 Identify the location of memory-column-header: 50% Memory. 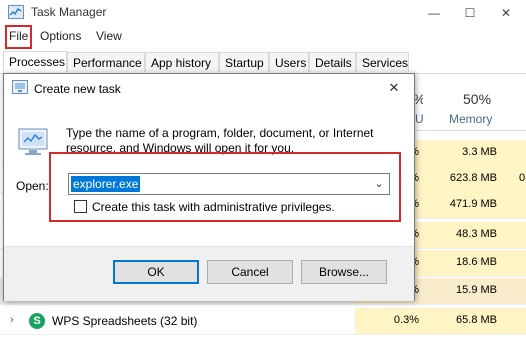
(463, 103).